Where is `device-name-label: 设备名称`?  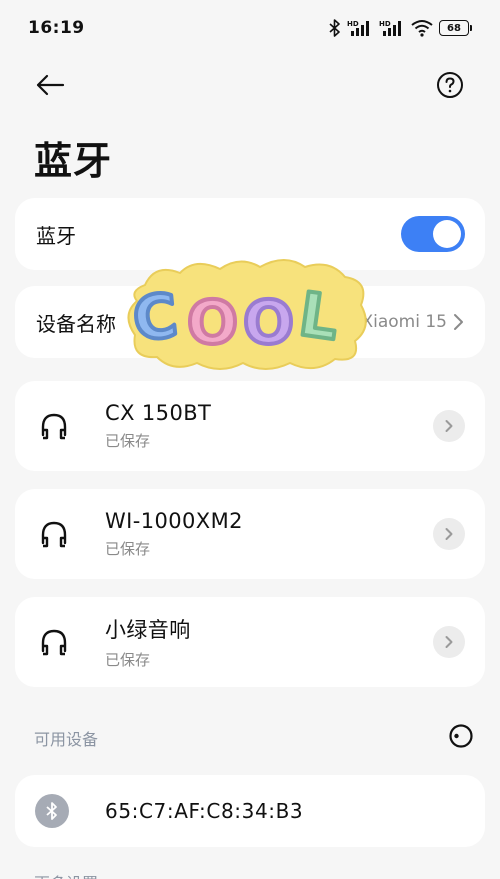 device-name-label: 设备名称 is located at coordinates (76, 323).